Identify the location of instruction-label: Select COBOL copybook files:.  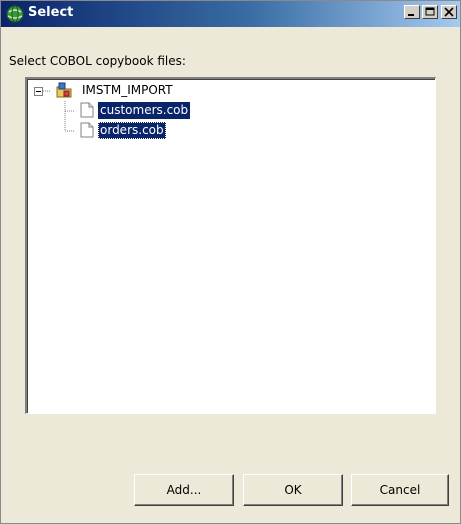
(97, 61).